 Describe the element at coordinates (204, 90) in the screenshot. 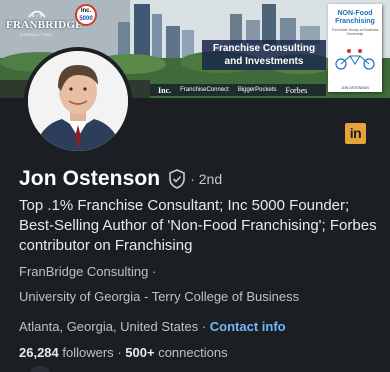

I see `media-logo-franchiseconnect: FranchiseConnect` at that location.